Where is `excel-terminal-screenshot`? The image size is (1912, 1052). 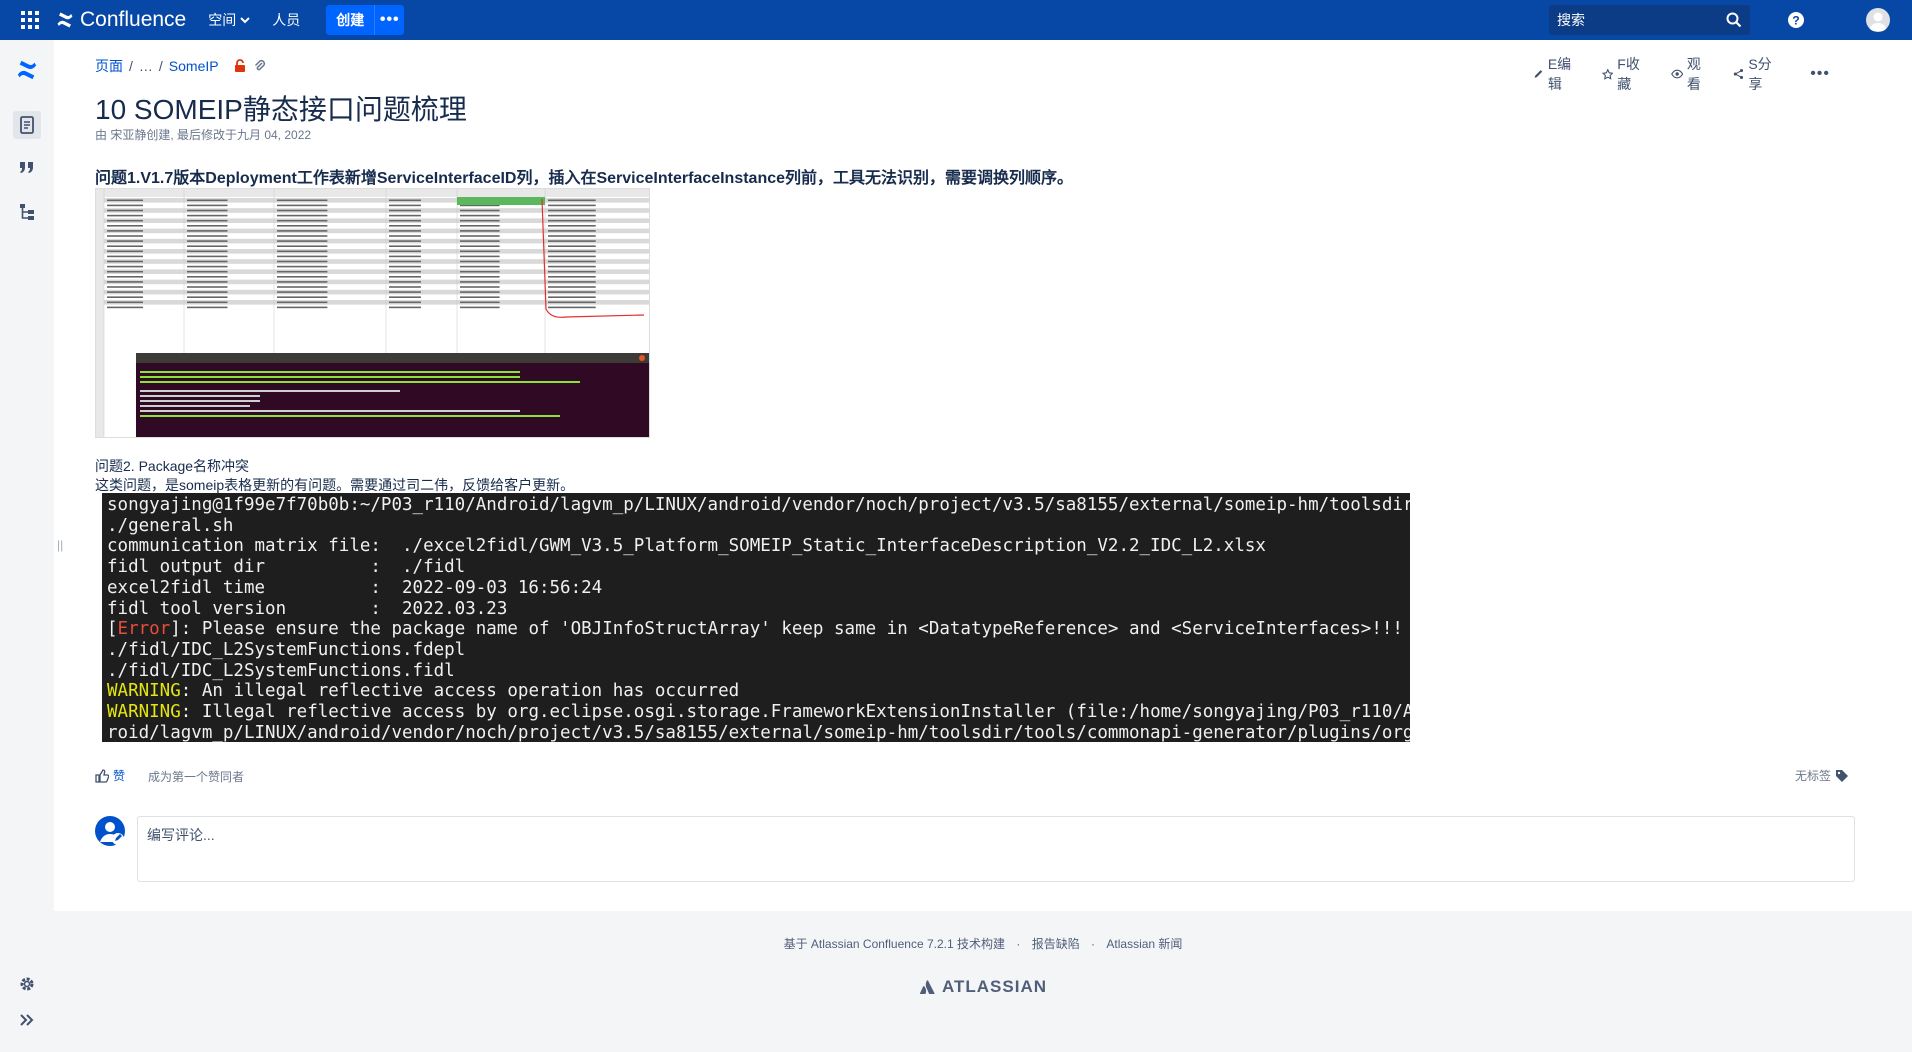
excel-terminal-screenshot is located at coordinates (372, 313).